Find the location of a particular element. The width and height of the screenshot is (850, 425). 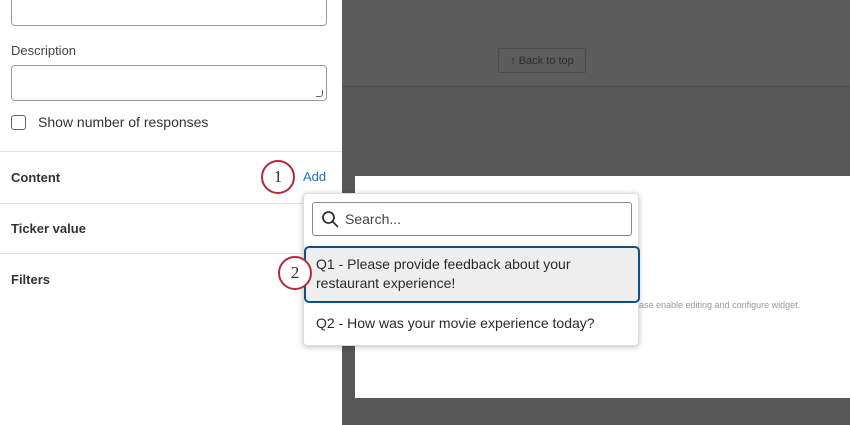

filters-section-title: Filters is located at coordinates (30, 279).